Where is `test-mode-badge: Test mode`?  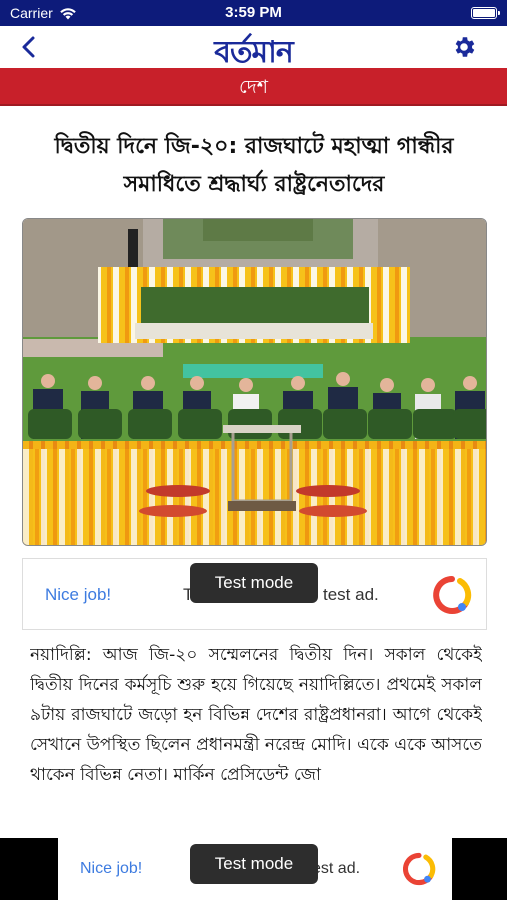 test-mode-badge: Test mode is located at coordinates (254, 583).